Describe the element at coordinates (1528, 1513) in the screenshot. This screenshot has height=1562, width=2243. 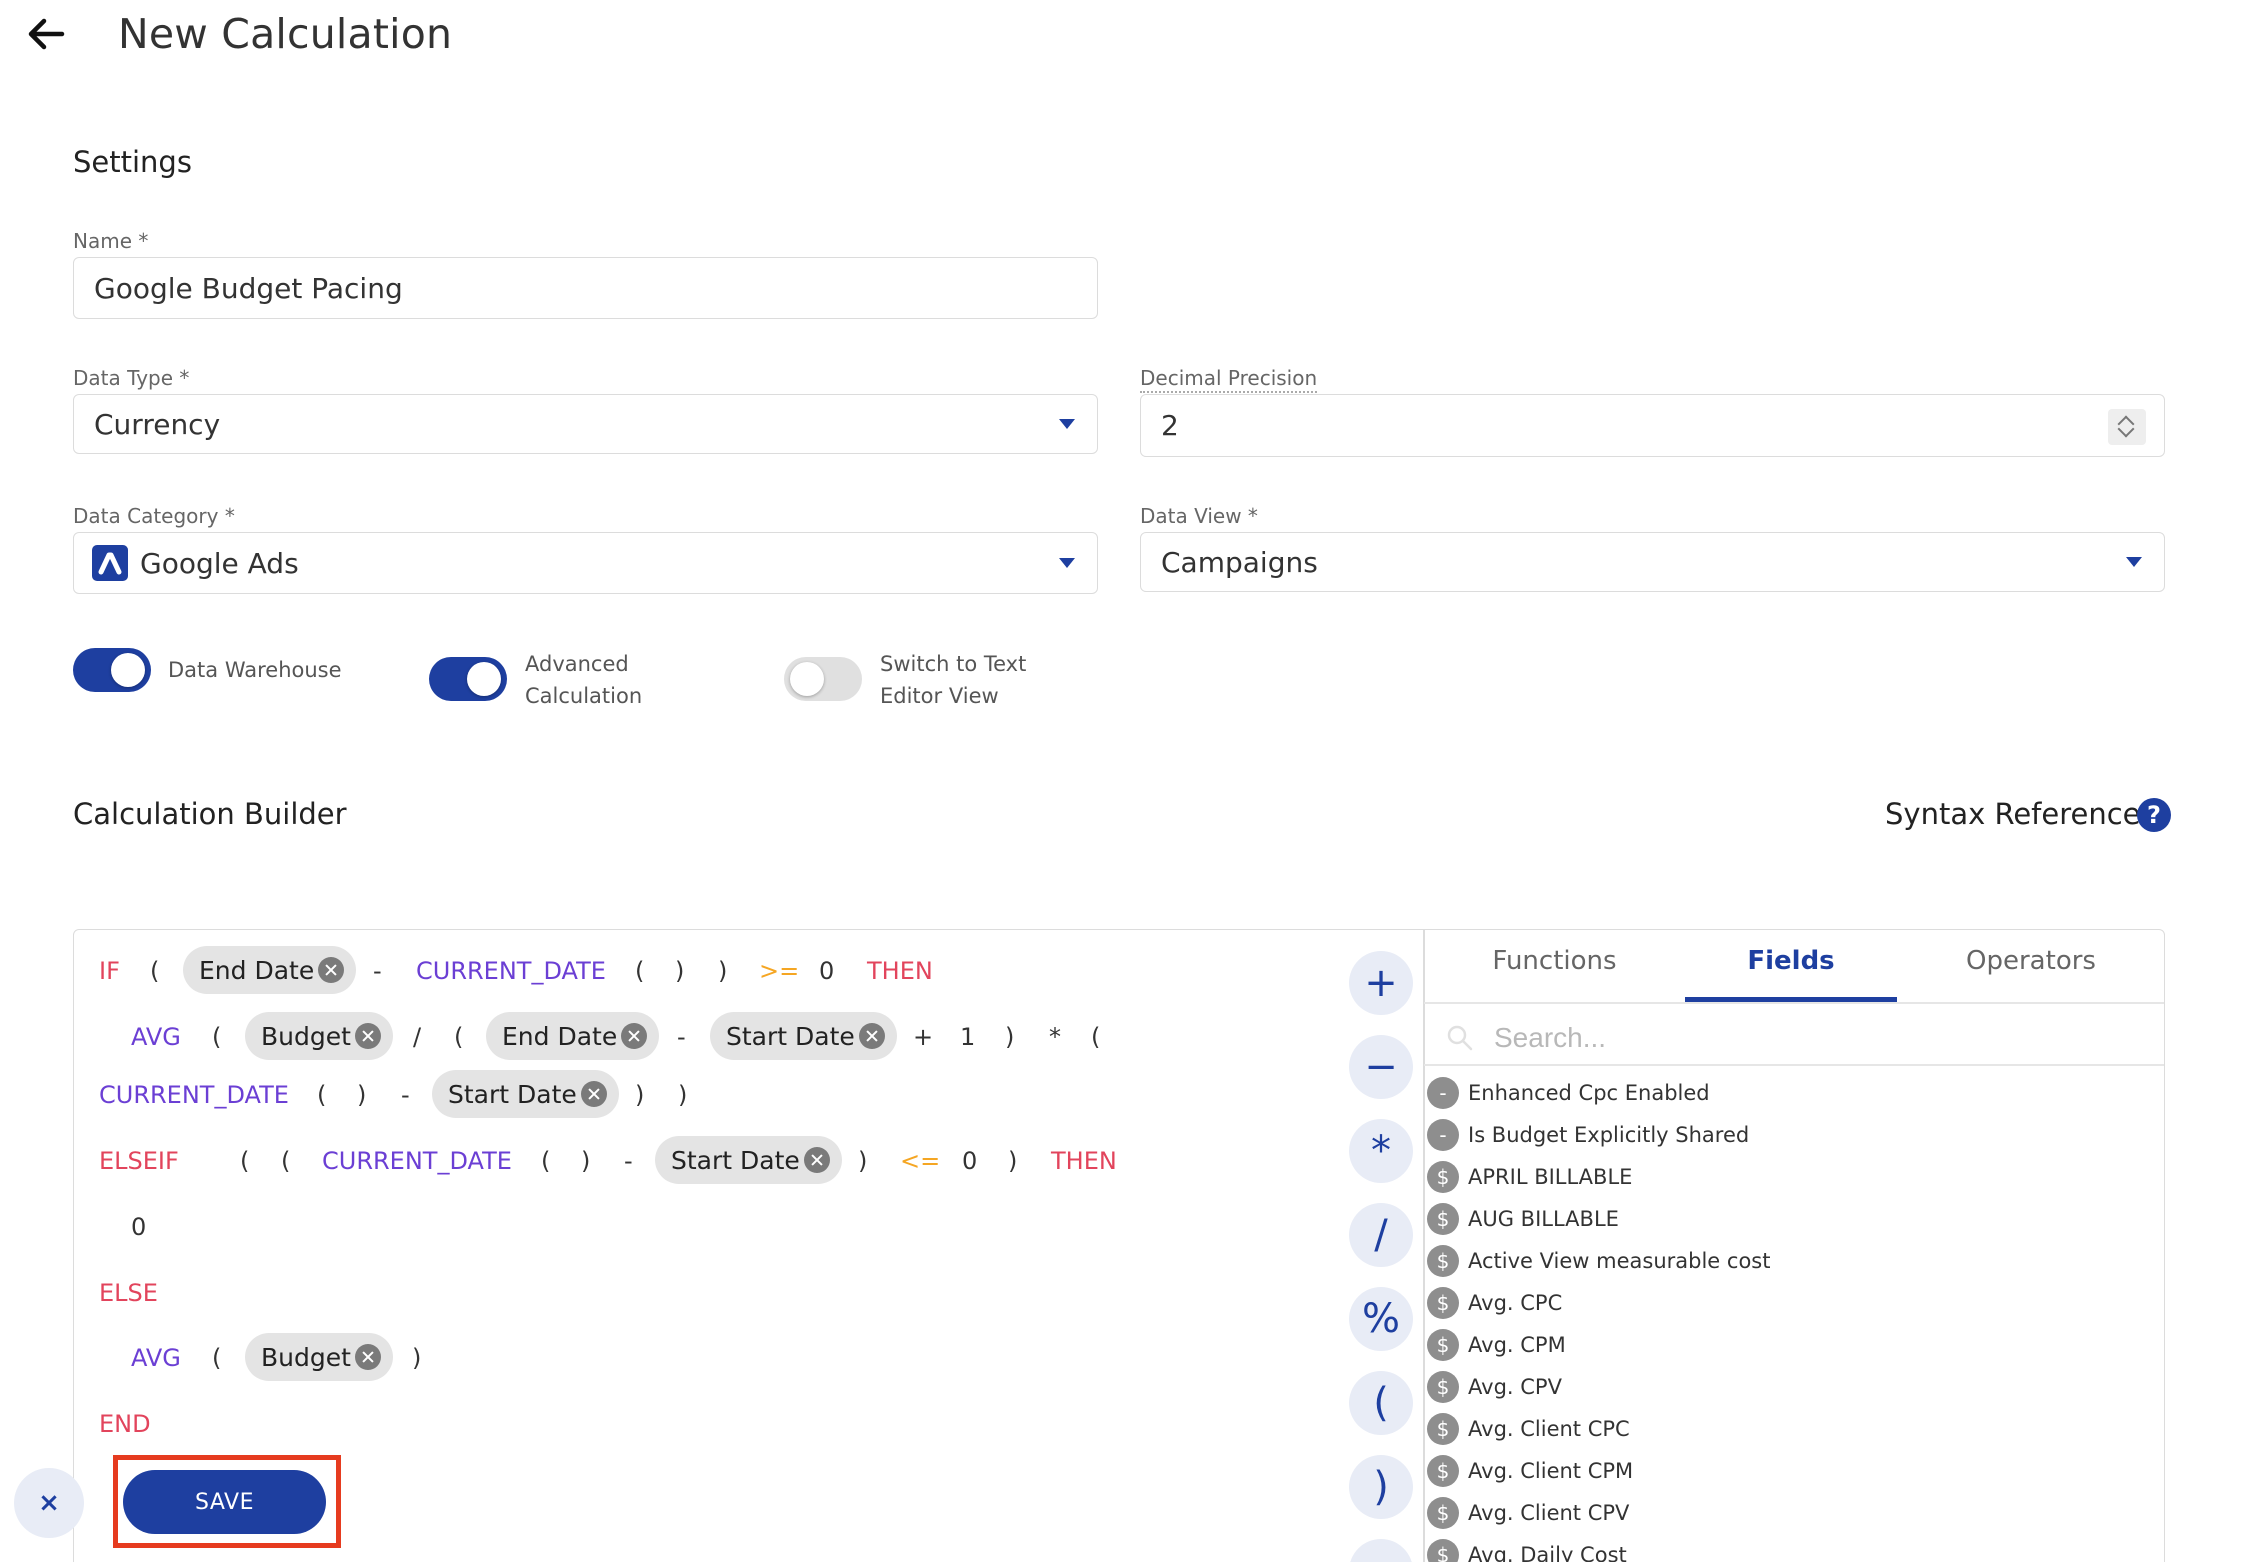
I see `field-list-item: $ Avg. Client CPV` at that location.